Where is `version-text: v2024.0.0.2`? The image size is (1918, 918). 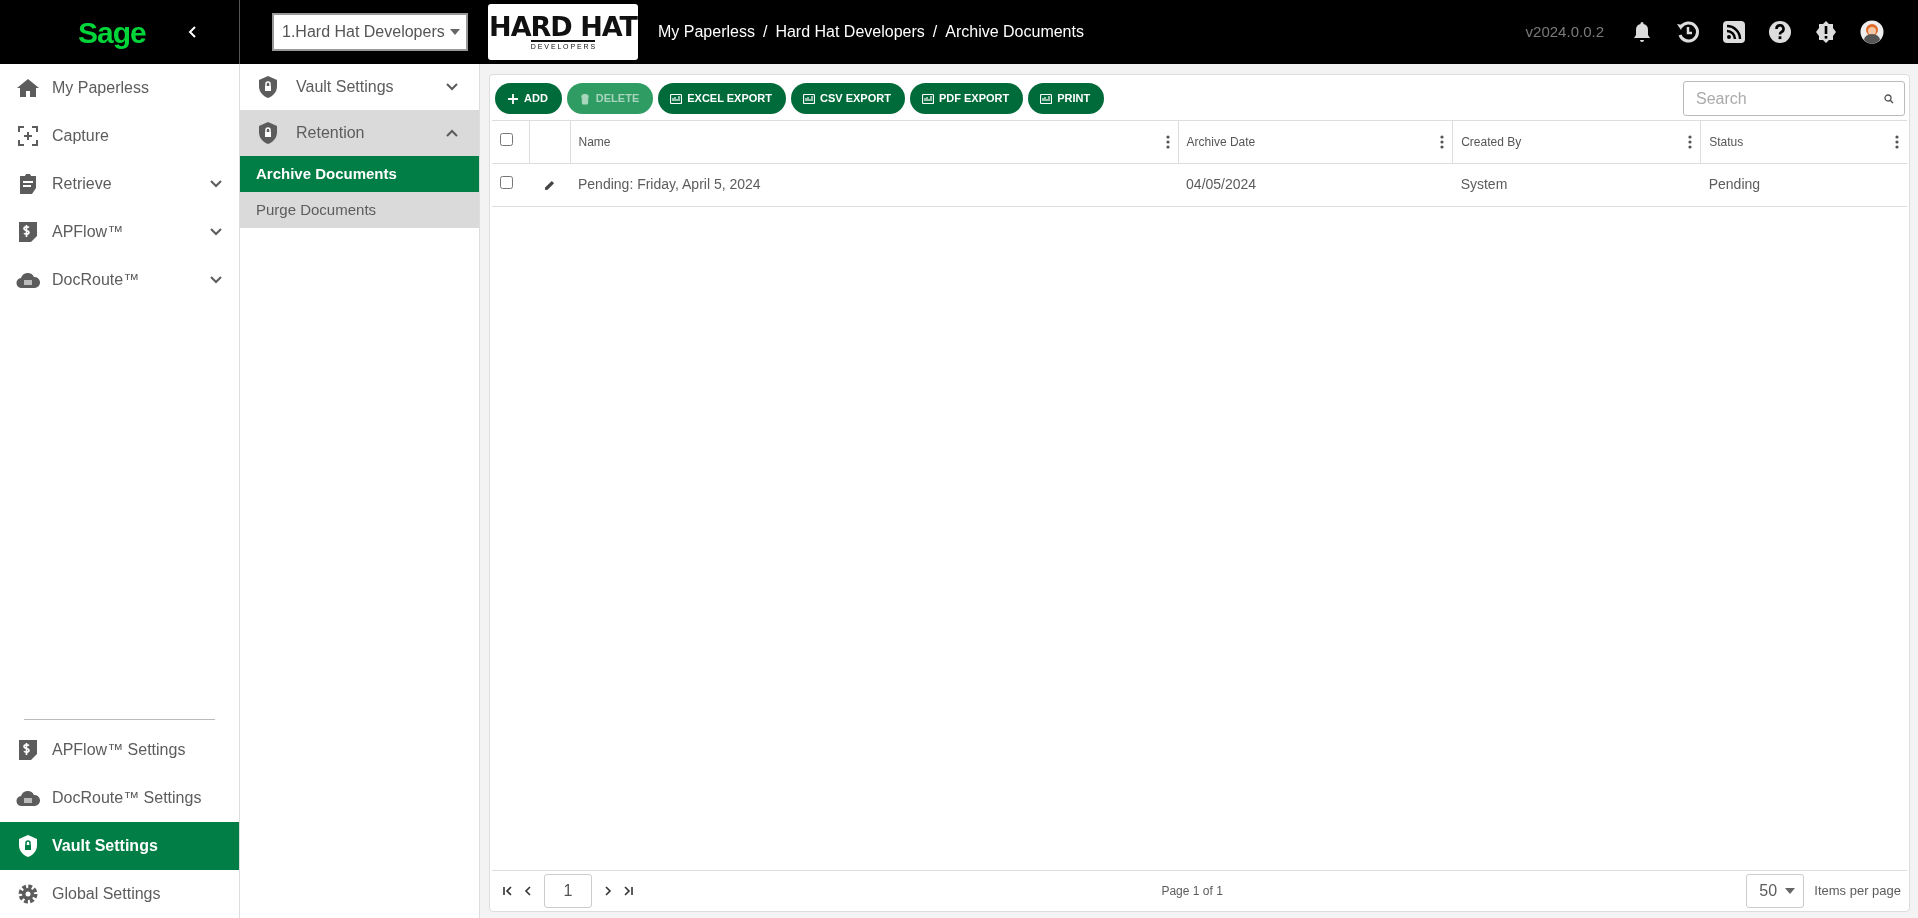 version-text: v2024.0.0.2 is located at coordinates (1564, 31).